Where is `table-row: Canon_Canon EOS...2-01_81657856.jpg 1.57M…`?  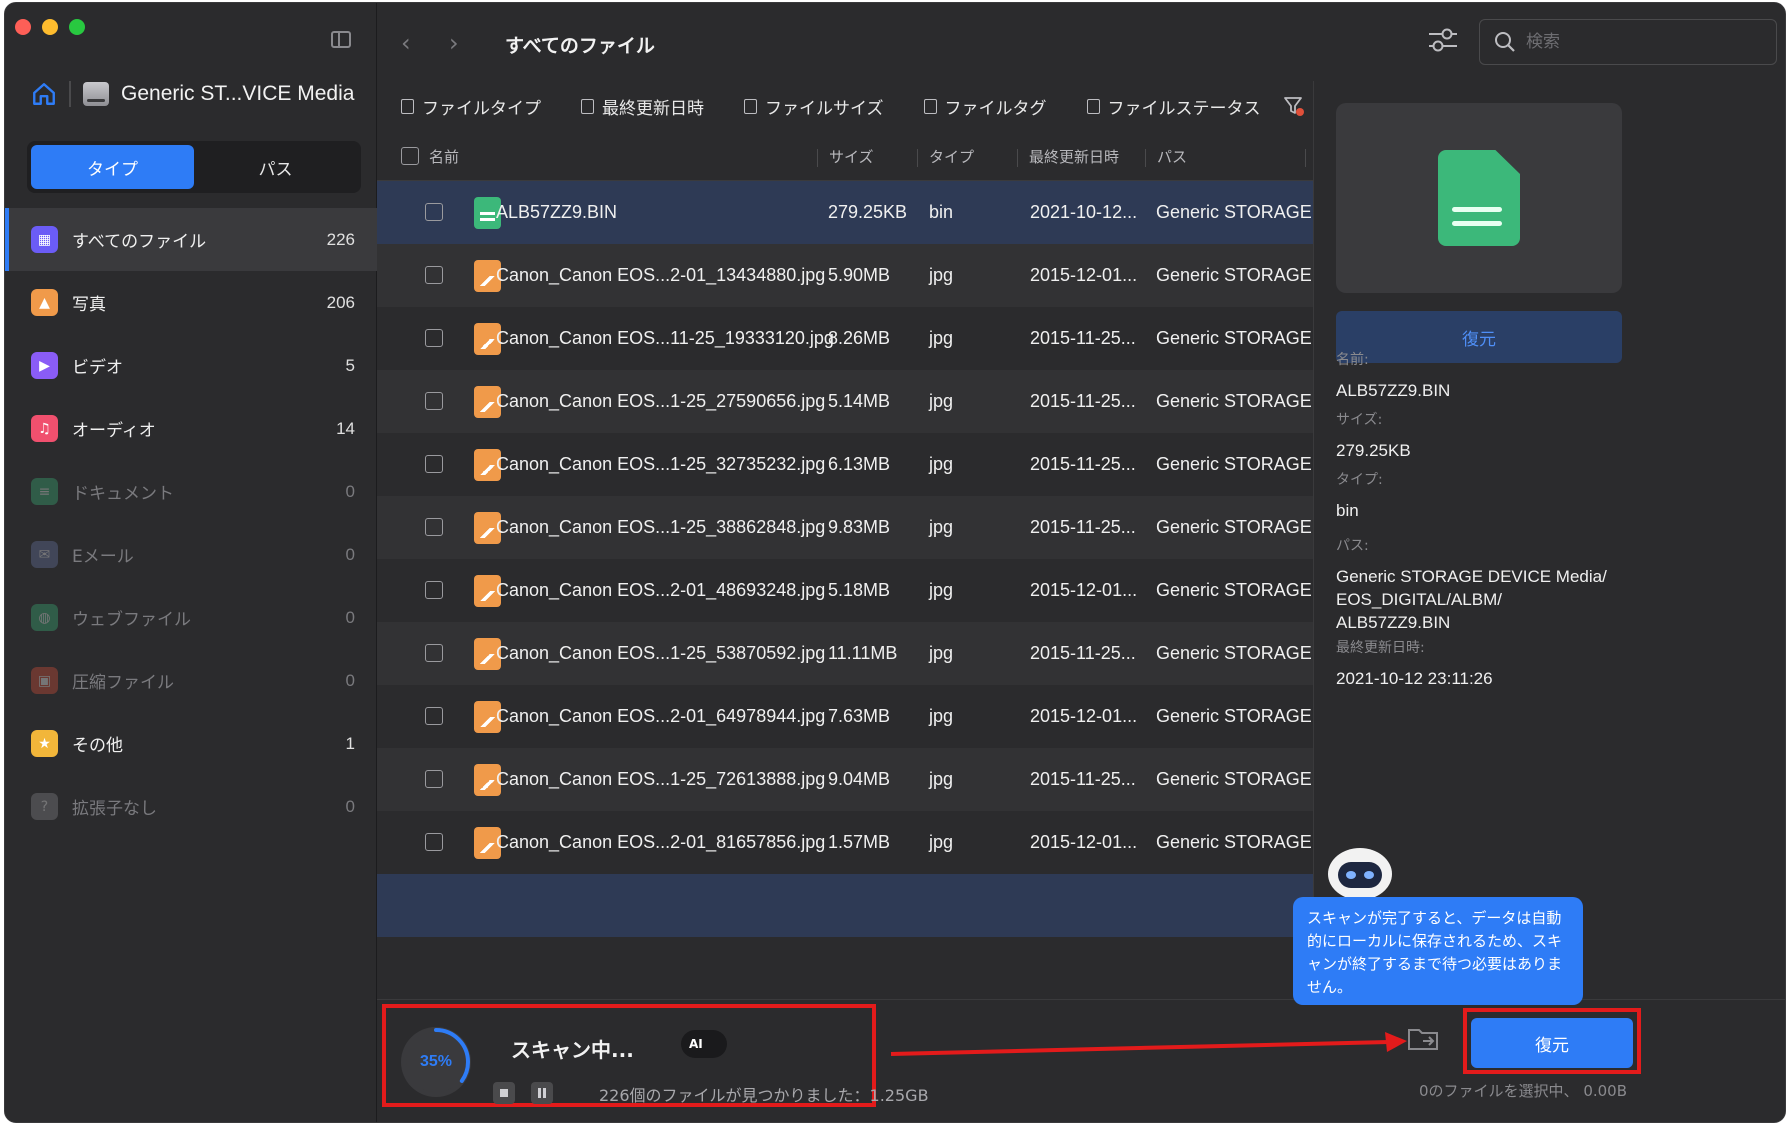 table-row: Canon_Canon EOS...2-01_81657856.jpg 1.57M… is located at coordinates (845, 842).